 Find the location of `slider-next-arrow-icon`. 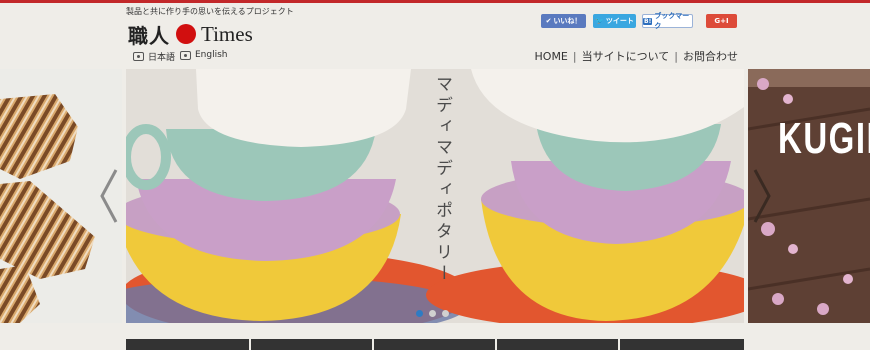

slider-next-arrow-icon is located at coordinates (762, 196).